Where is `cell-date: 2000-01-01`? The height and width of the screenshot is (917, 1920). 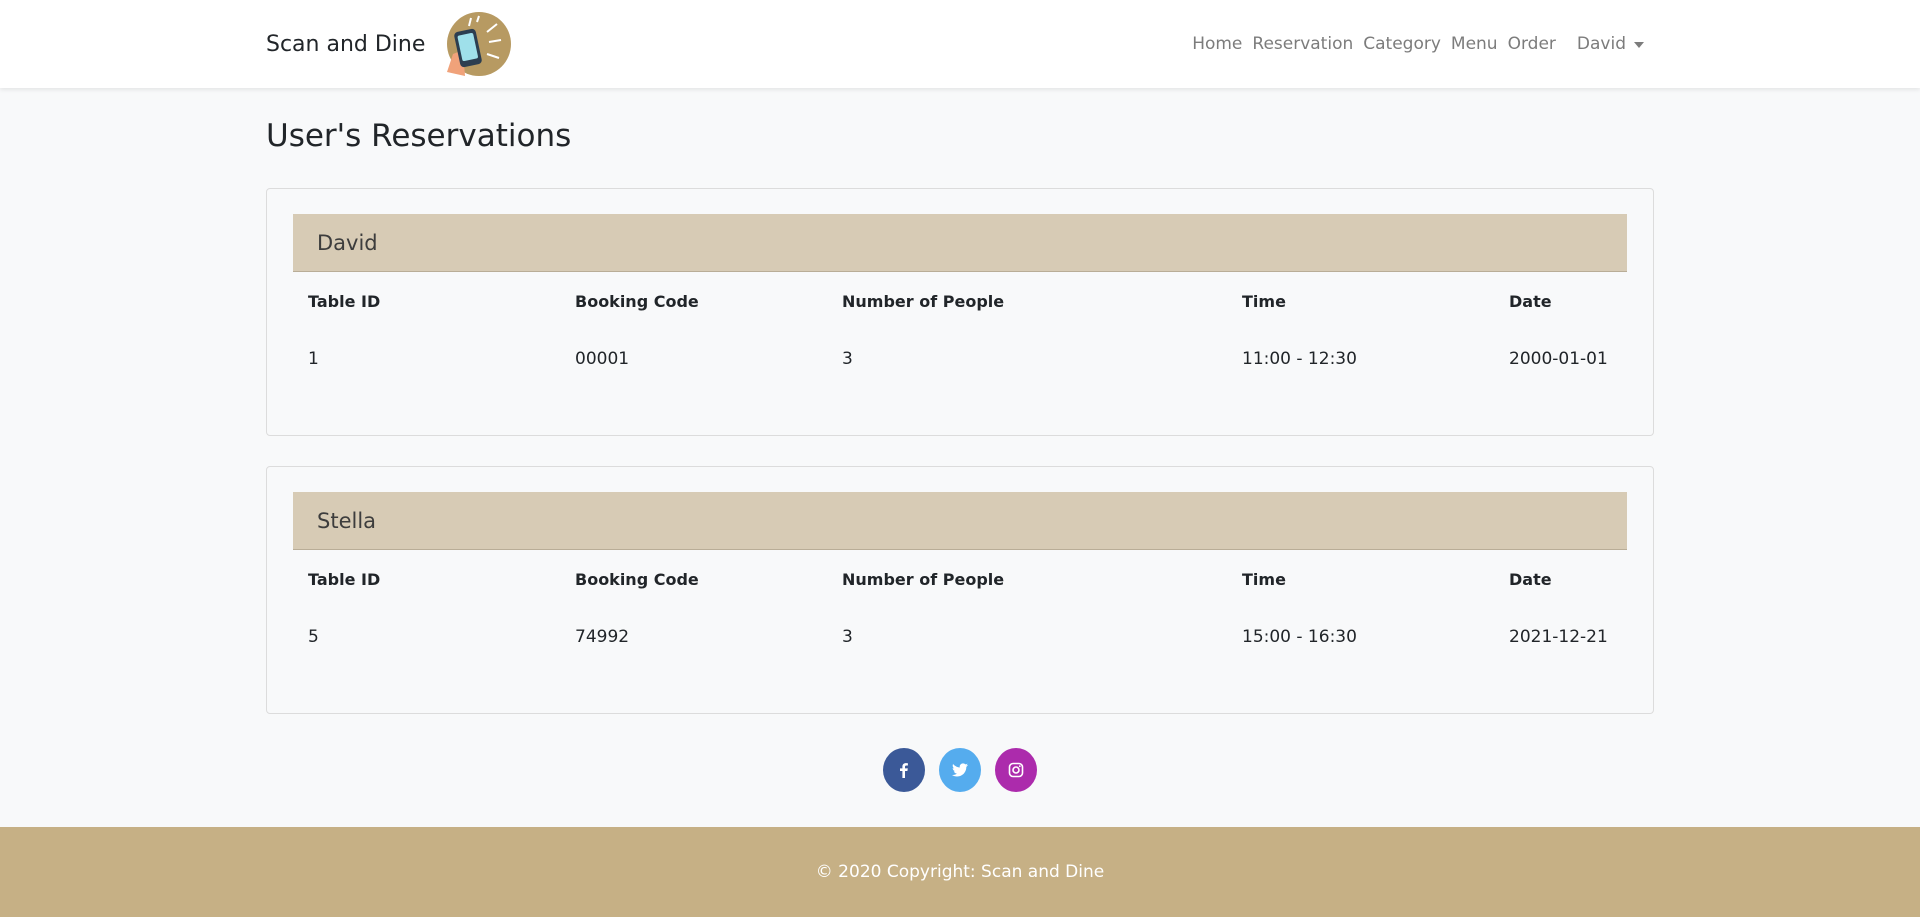
cell-date: 2000-01-01 is located at coordinates (1558, 359).